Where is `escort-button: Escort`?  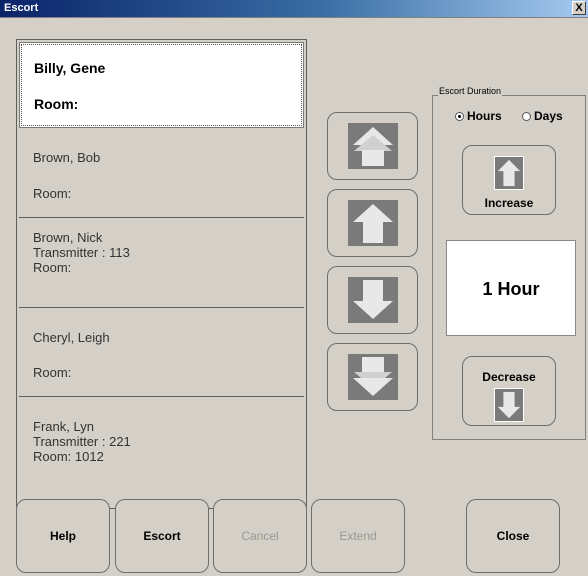 escort-button: Escort is located at coordinates (162, 536).